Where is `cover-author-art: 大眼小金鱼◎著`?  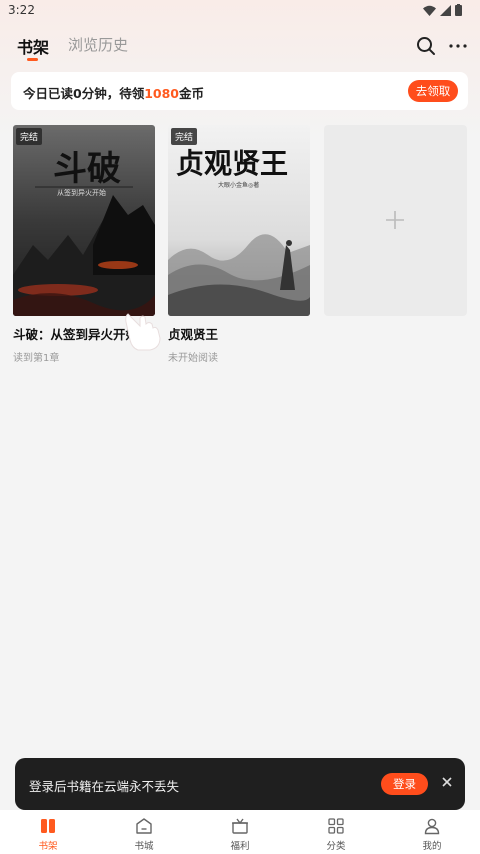
cover-author-art: 大眼小金鱼◎著 is located at coordinates (238, 185).